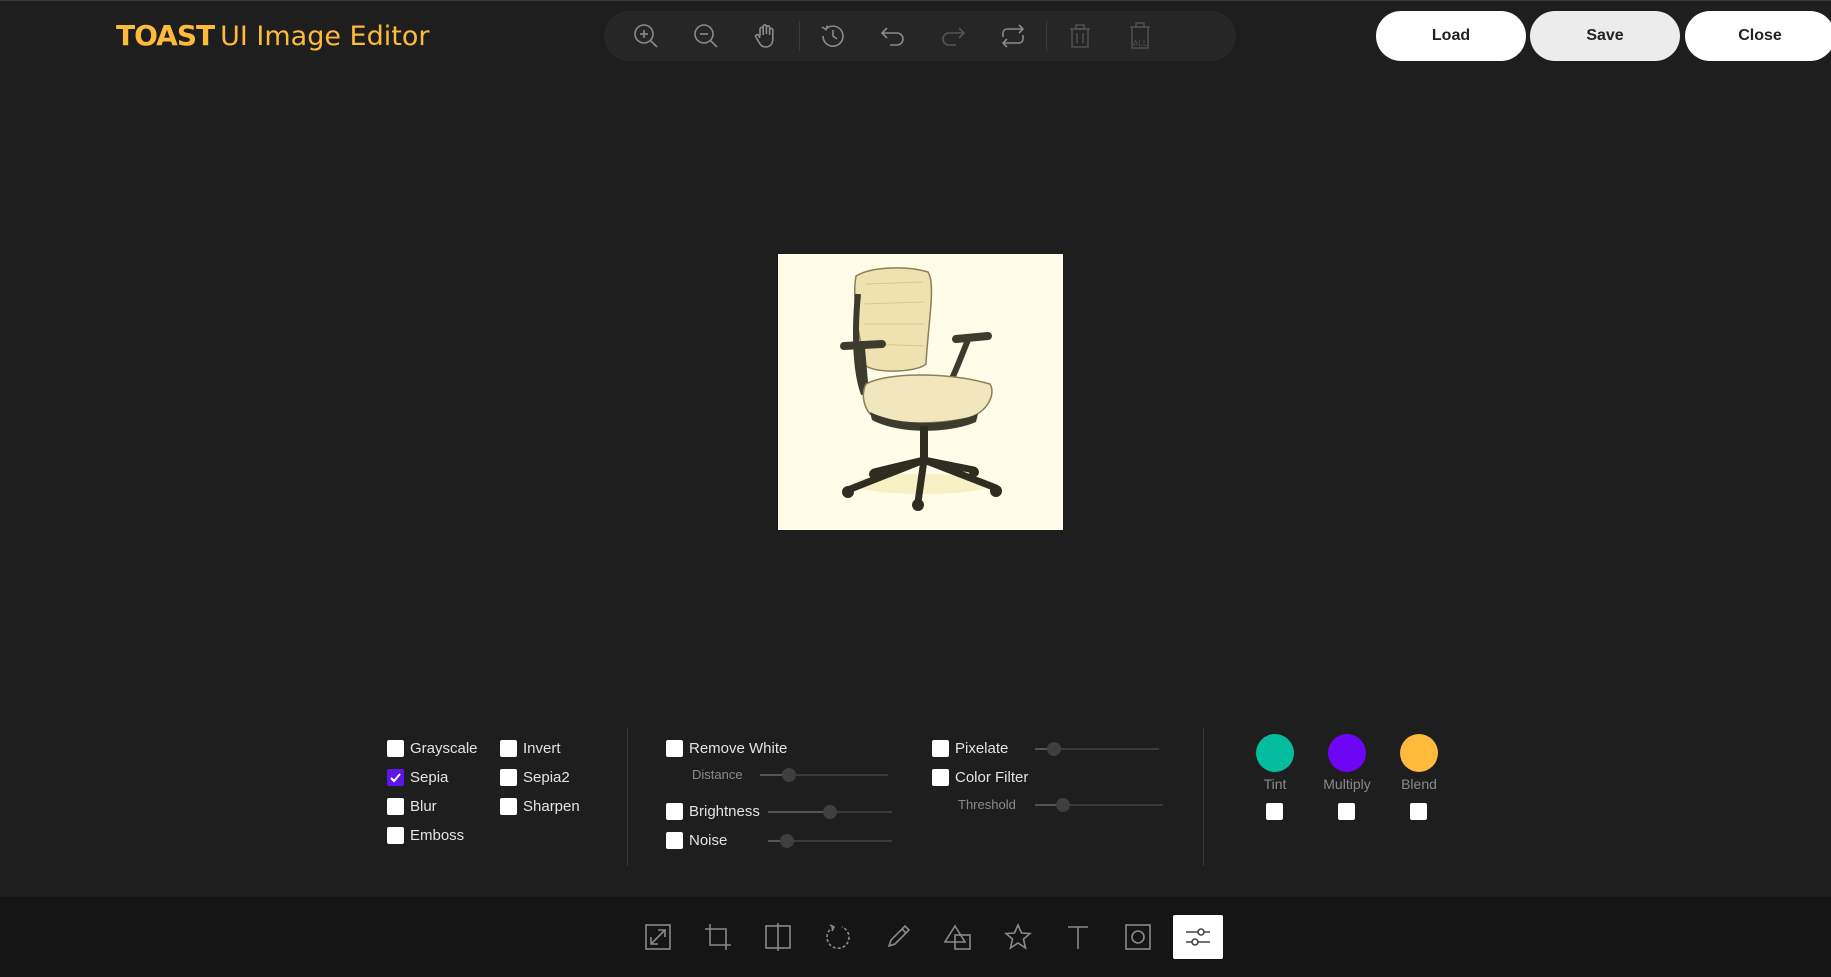 The width and height of the screenshot is (1831, 977). What do you see at coordinates (940, 777) in the screenshot?
I see `color-filter-checkbox` at bounding box center [940, 777].